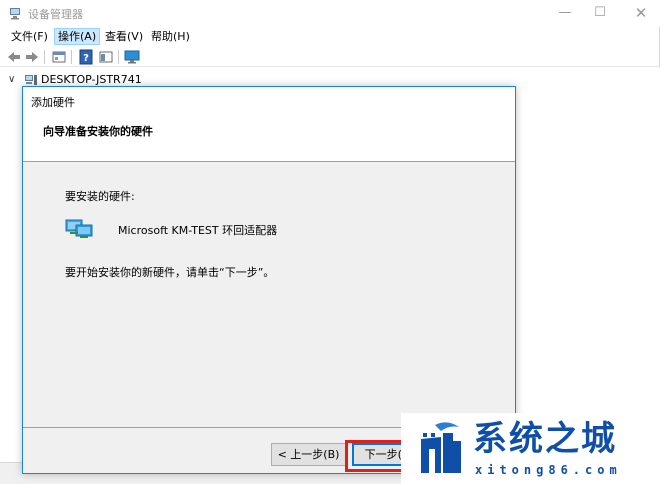 The width and height of the screenshot is (660, 484). Describe the element at coordinates (106, 57) in the screenshot. I see `toolbar-panel-icon` at that location.